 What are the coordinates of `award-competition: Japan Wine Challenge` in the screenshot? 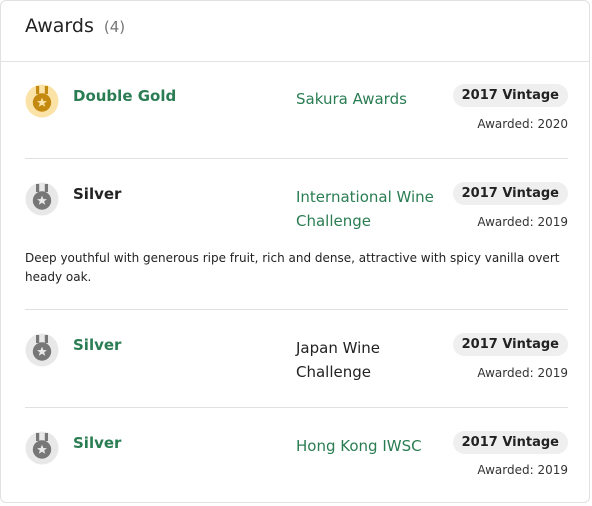 It's located at (338, 360).